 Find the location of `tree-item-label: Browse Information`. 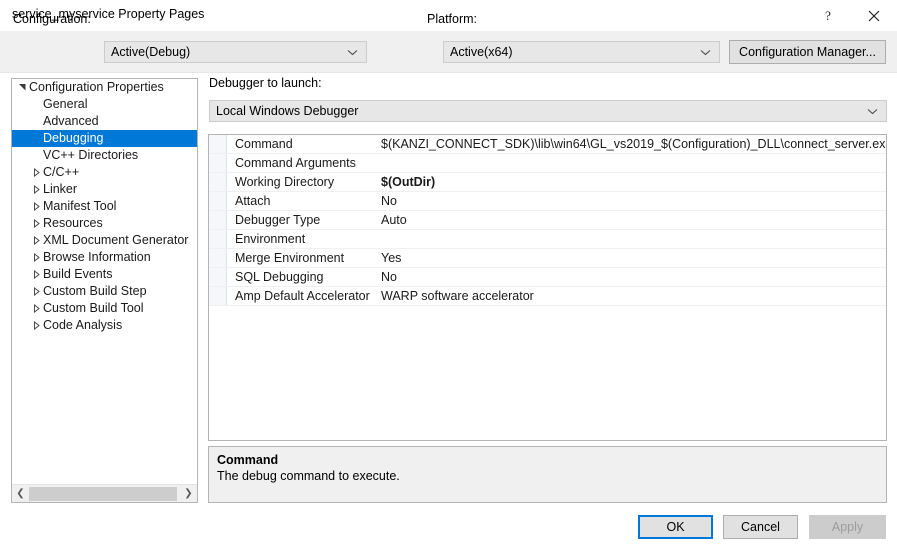

tree-item-label: Browse Information is located at coordinates (97, 257).